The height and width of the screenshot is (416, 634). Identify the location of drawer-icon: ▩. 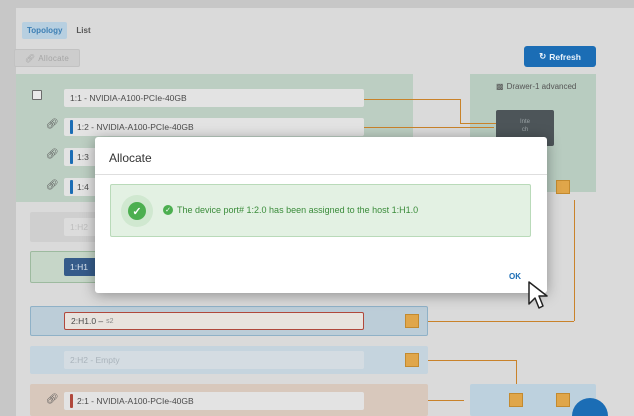
(500, 86).